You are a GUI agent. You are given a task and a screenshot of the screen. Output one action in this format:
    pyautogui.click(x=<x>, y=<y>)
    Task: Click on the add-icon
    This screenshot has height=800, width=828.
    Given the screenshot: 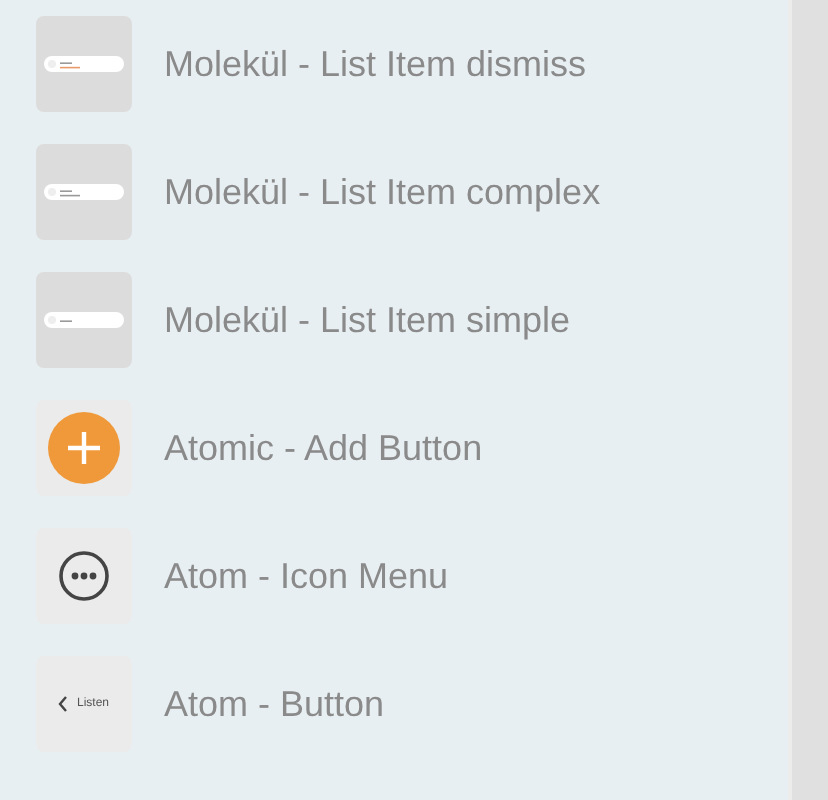 What is the action you would take?
    pyautogui.click(x=84, y=448)
    